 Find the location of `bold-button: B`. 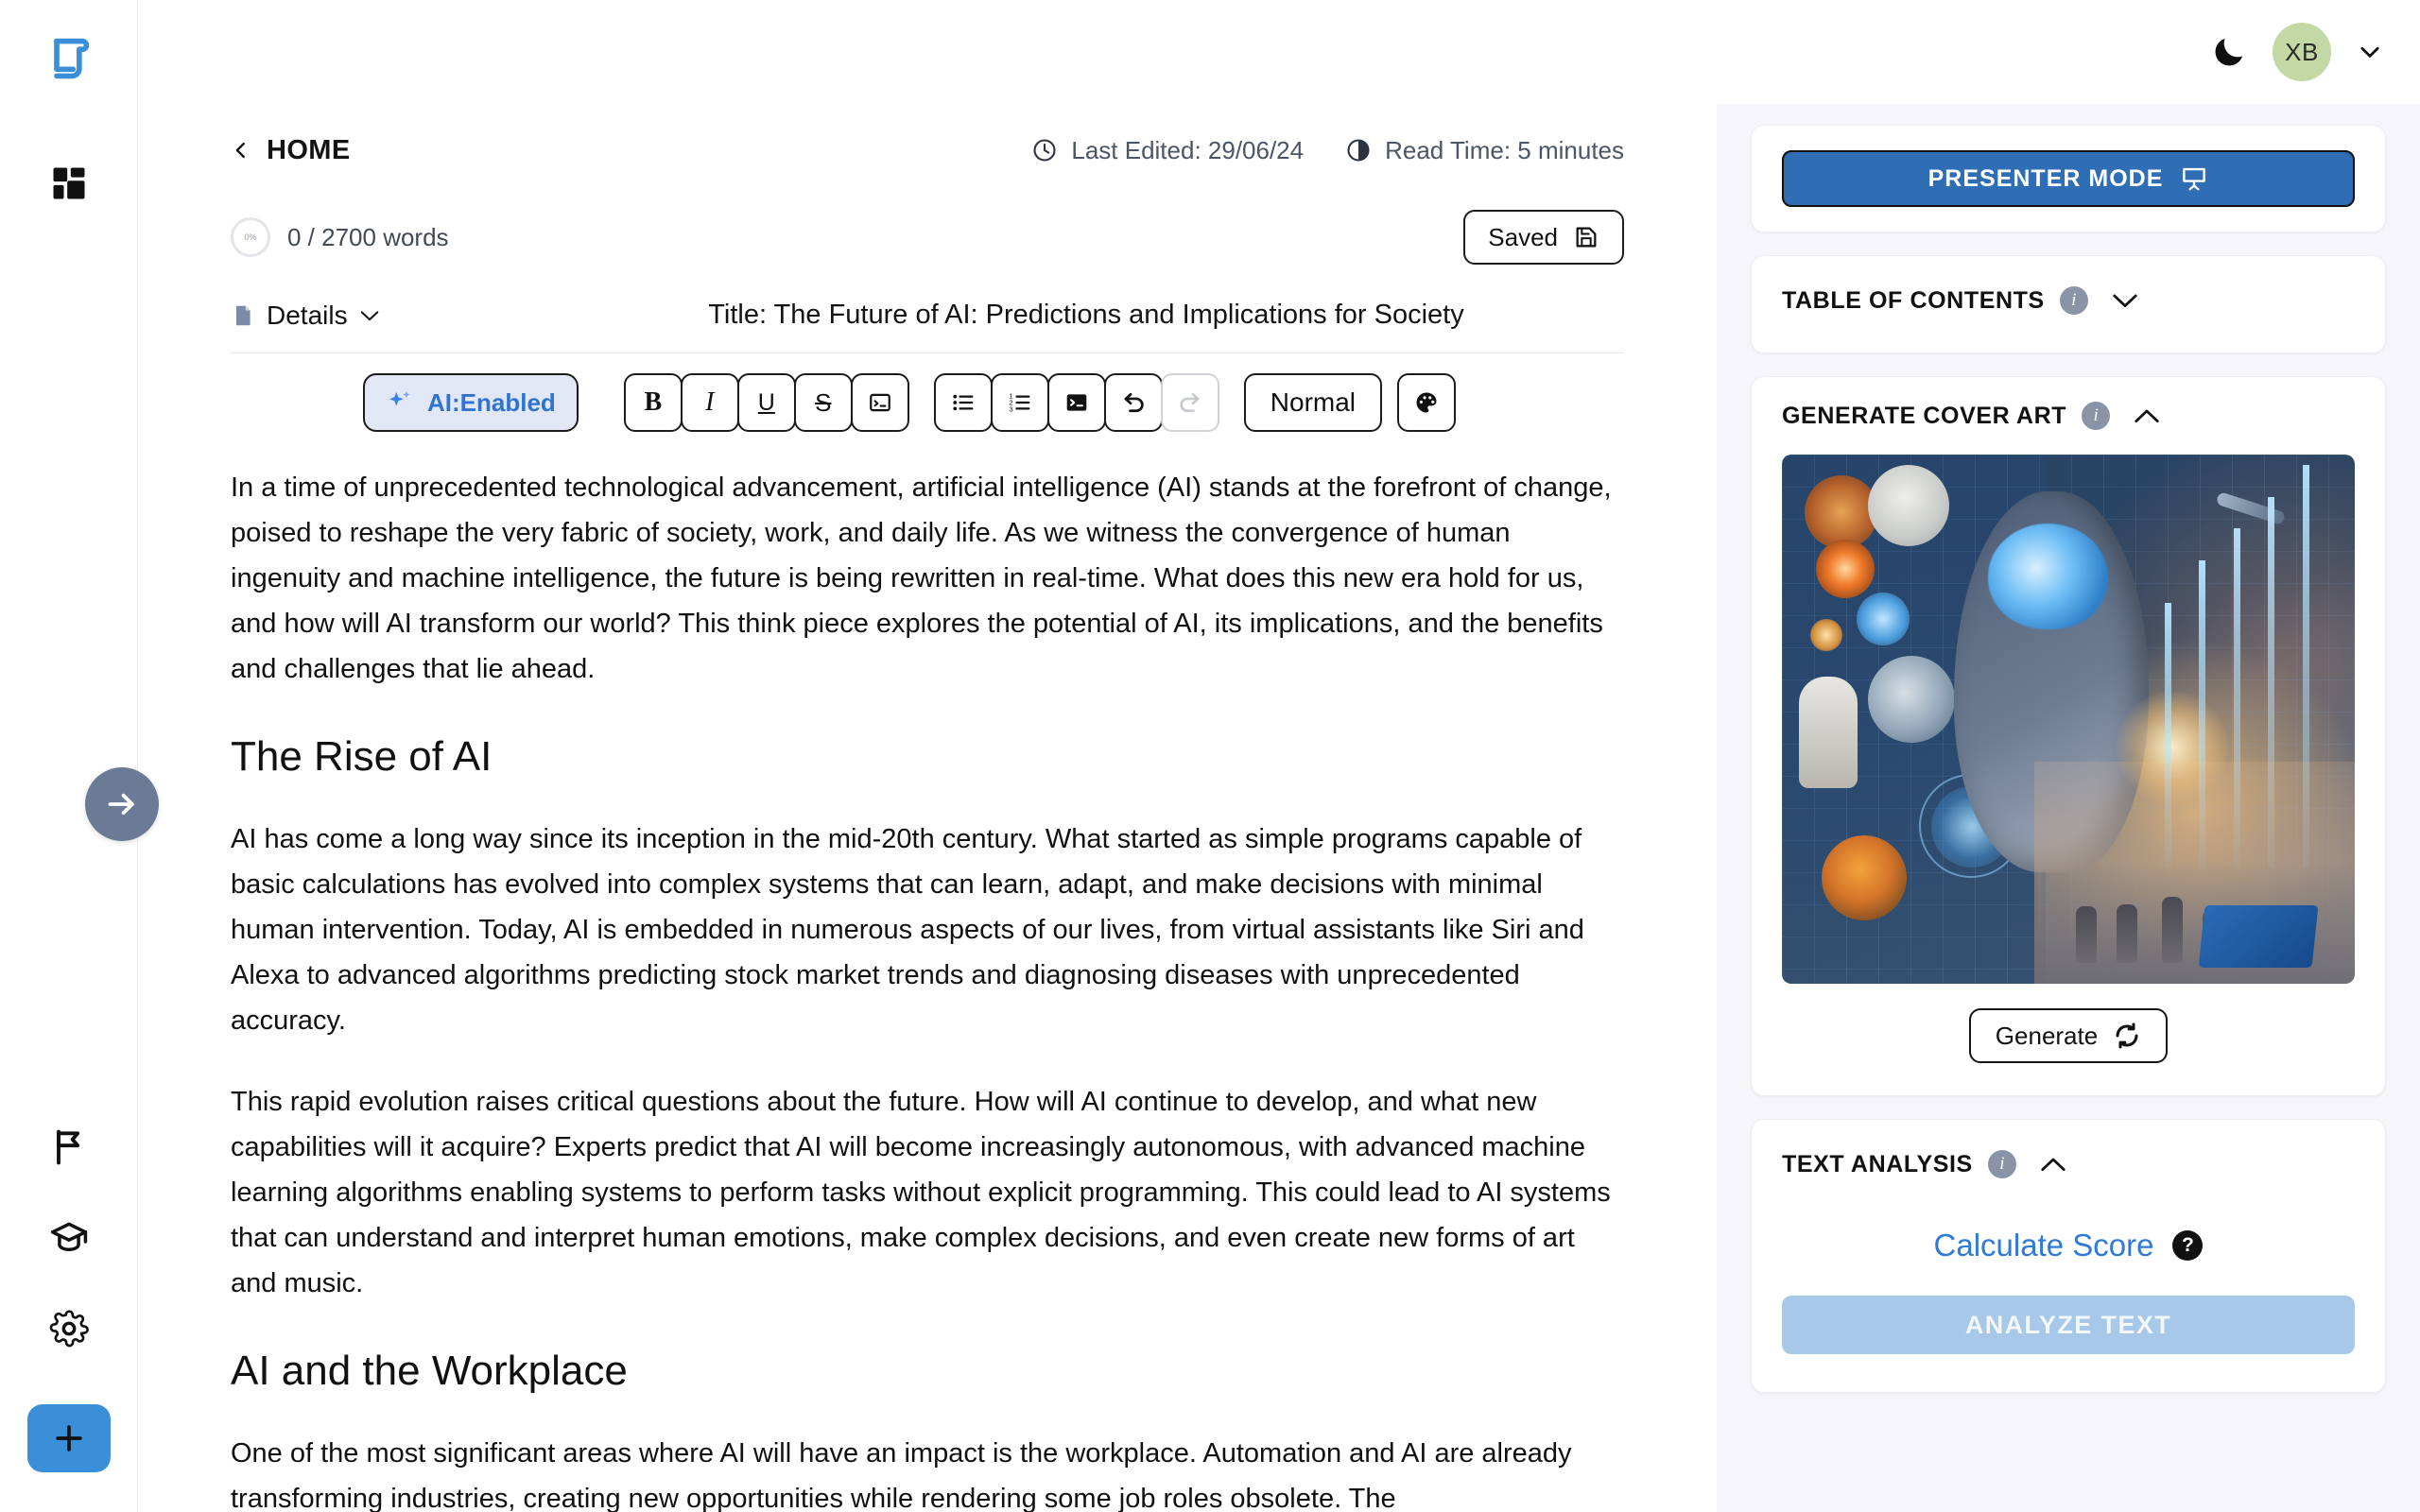

bold-button: B is located at coordinates (653, 402).